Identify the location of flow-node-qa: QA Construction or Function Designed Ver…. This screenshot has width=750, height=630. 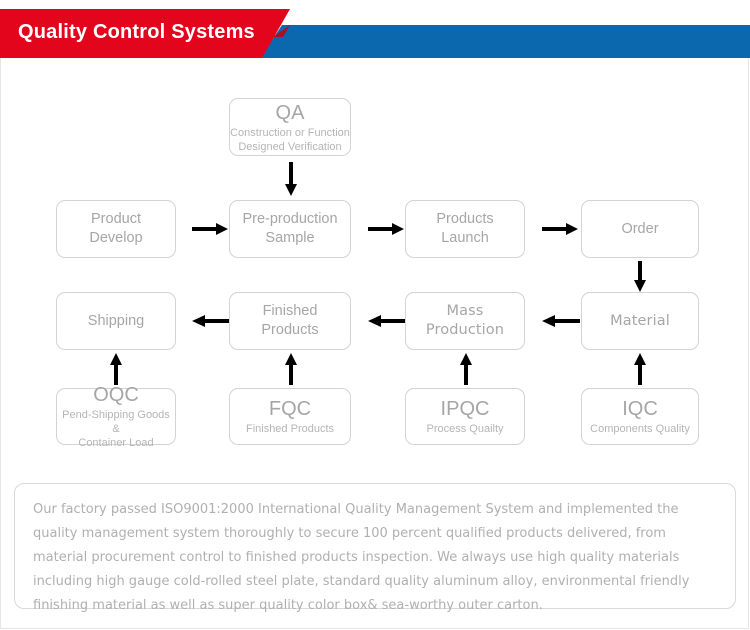
(290, 127).